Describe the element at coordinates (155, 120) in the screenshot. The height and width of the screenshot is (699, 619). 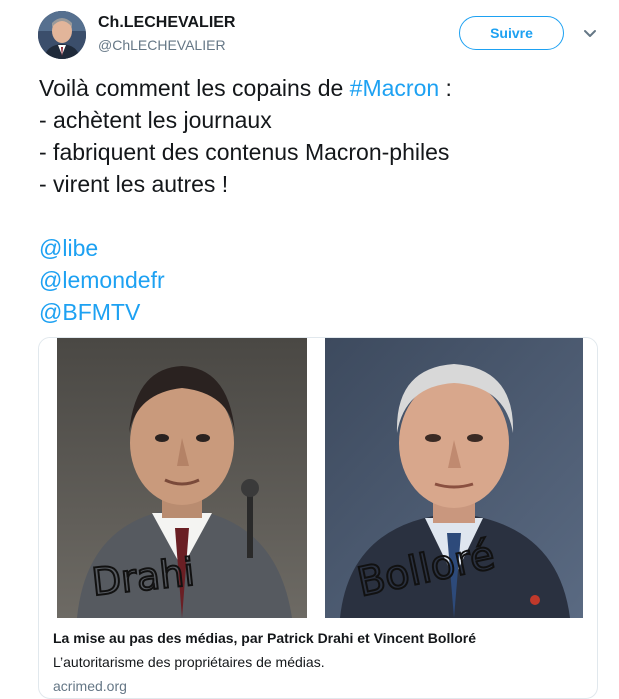
I see `tweet-line-2: - achètent les journaux` at that location.